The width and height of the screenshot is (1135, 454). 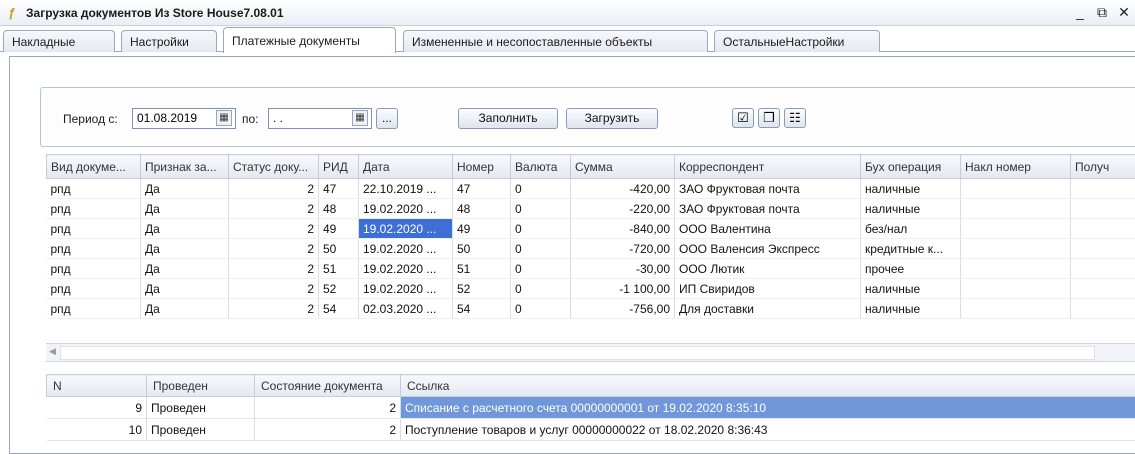 What do you see at coordinates (481, 188) in the screenshot?
I see `cell: 47` at bounding box center [481, 188].